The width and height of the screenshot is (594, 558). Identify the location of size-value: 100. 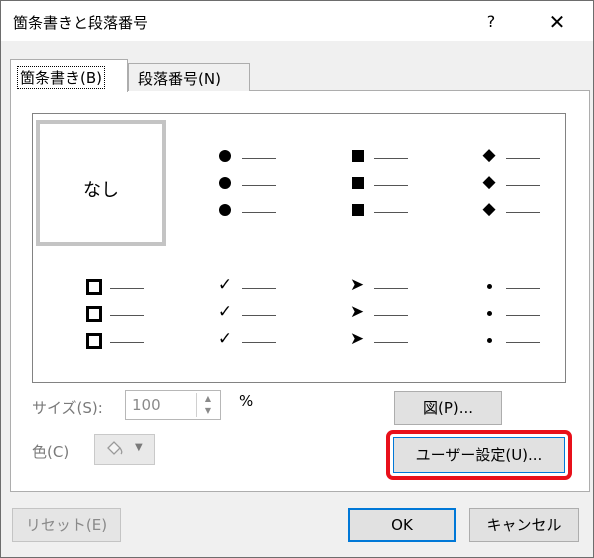
(146, 405).